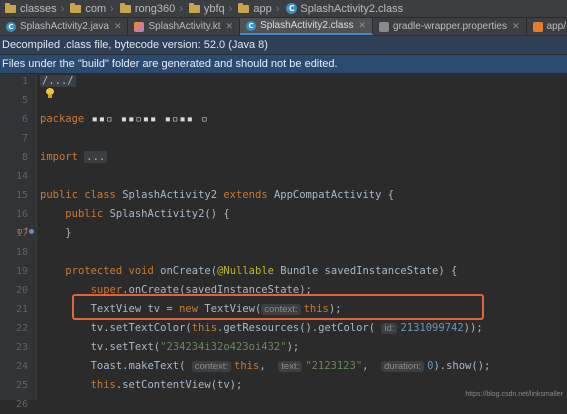 The height and width of the screenshot is (414, 567). I want to click on watermark: https://blog.csdn.net/linksmaller, so click(514, 394).